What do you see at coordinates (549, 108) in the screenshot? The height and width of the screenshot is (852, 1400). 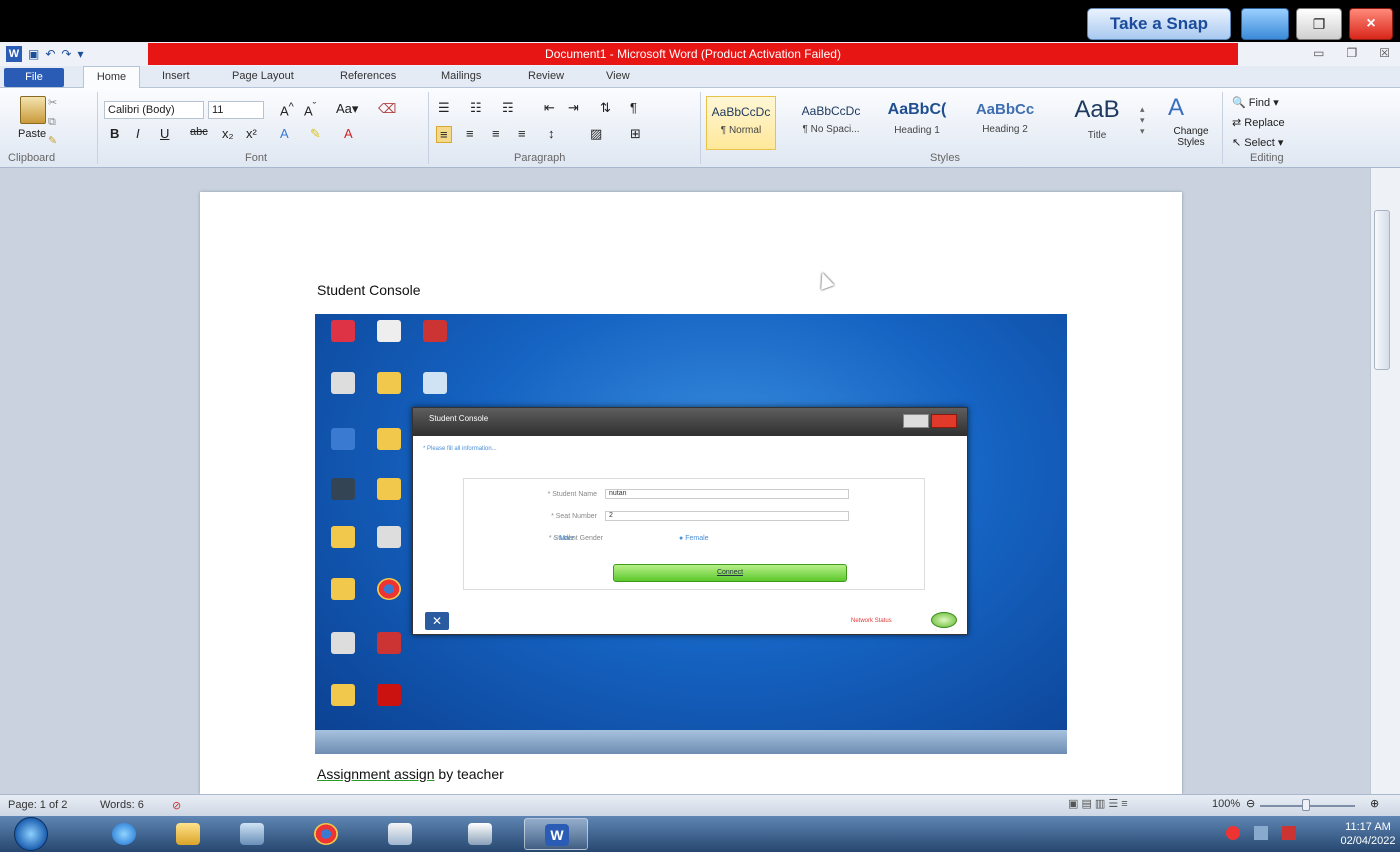 I see `decrease-indent-icon: ⇤` at bounding box center [549, 108].